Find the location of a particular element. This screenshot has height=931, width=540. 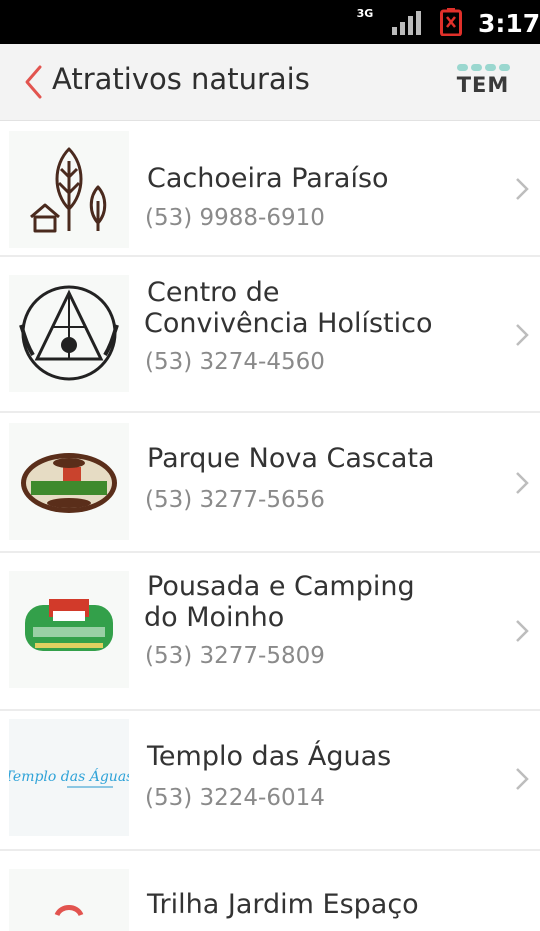

item-name: Pousada e Camping do Moinho is located at coordinates (279, 602).